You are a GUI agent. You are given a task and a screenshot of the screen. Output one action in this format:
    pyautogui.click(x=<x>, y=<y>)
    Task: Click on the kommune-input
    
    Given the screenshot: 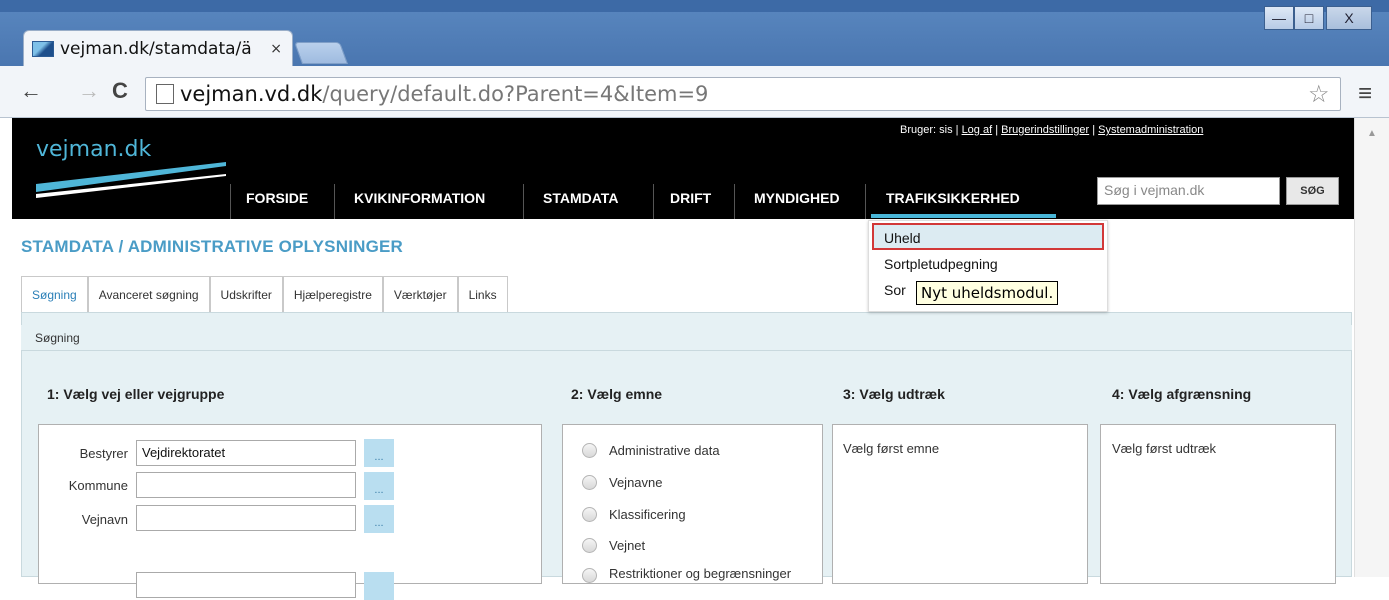 What is the action you would take?
    pyautogui.click(x=246, y=485)
    